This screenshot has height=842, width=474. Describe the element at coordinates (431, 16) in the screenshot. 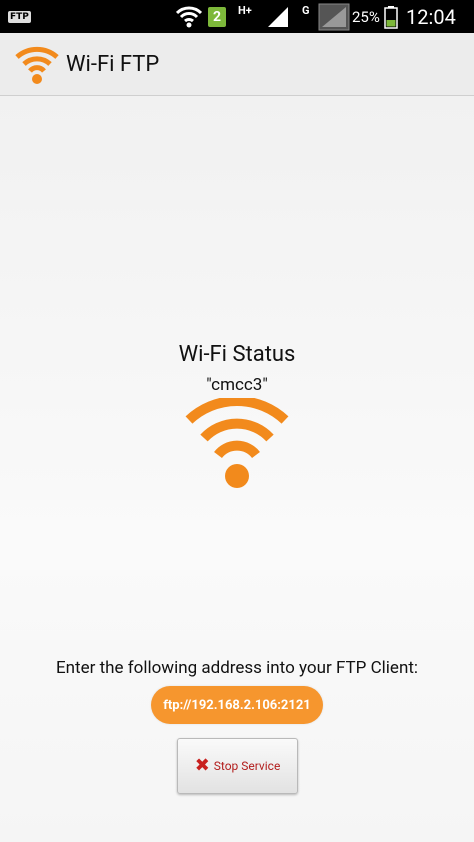

I see `clock: 12:04` at that location.